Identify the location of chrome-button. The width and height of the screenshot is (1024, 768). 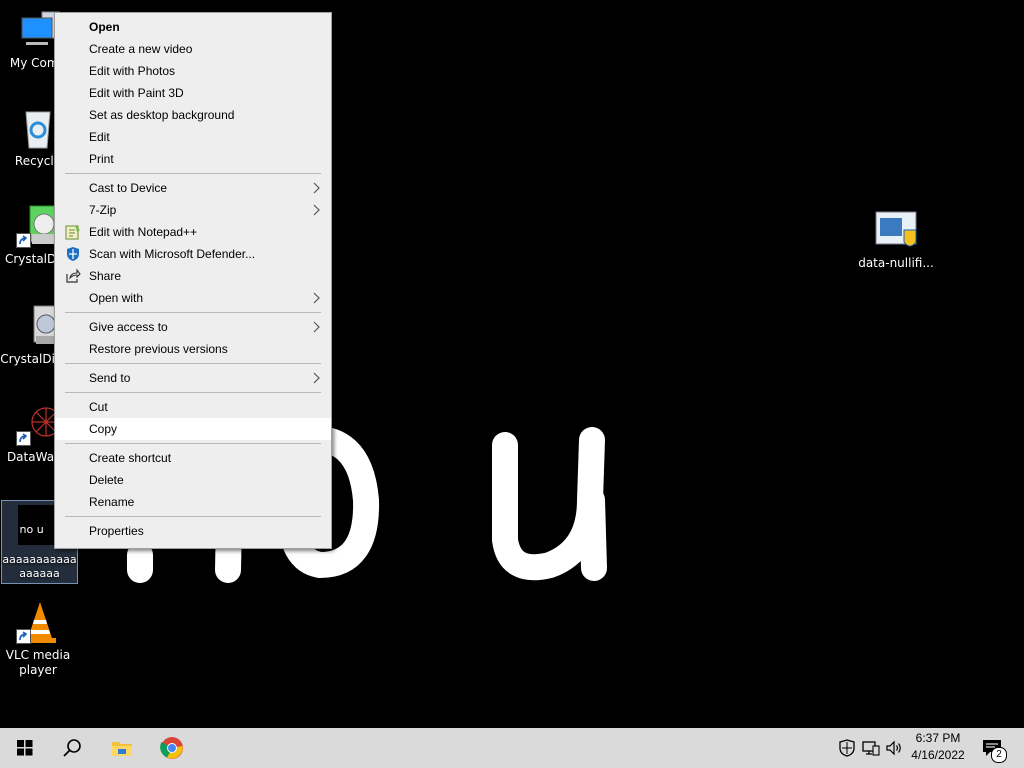
(172, 748).